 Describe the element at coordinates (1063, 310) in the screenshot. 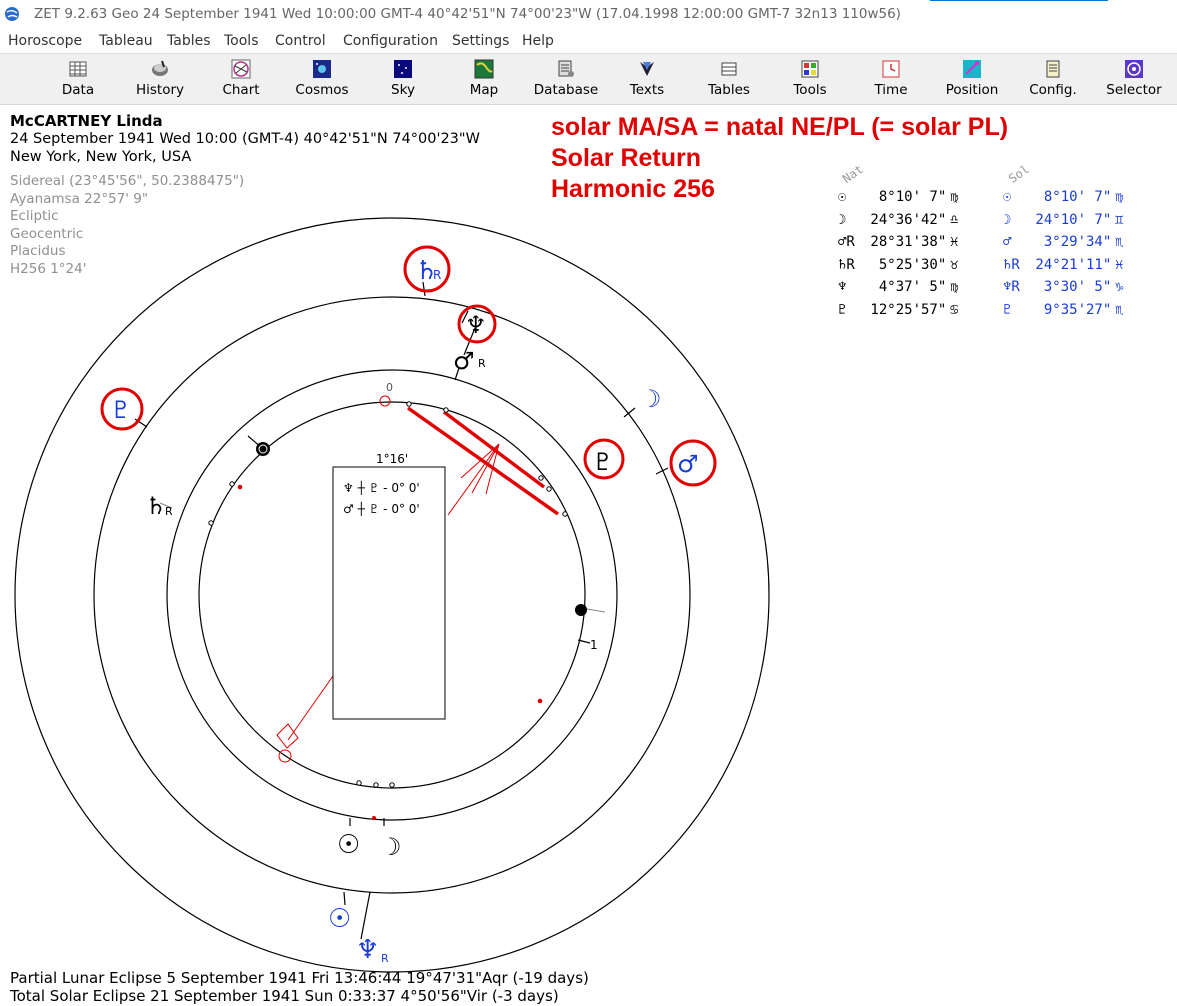

I see `solar-row-pluto: ♇ 9°35'27" ♏` at that location.